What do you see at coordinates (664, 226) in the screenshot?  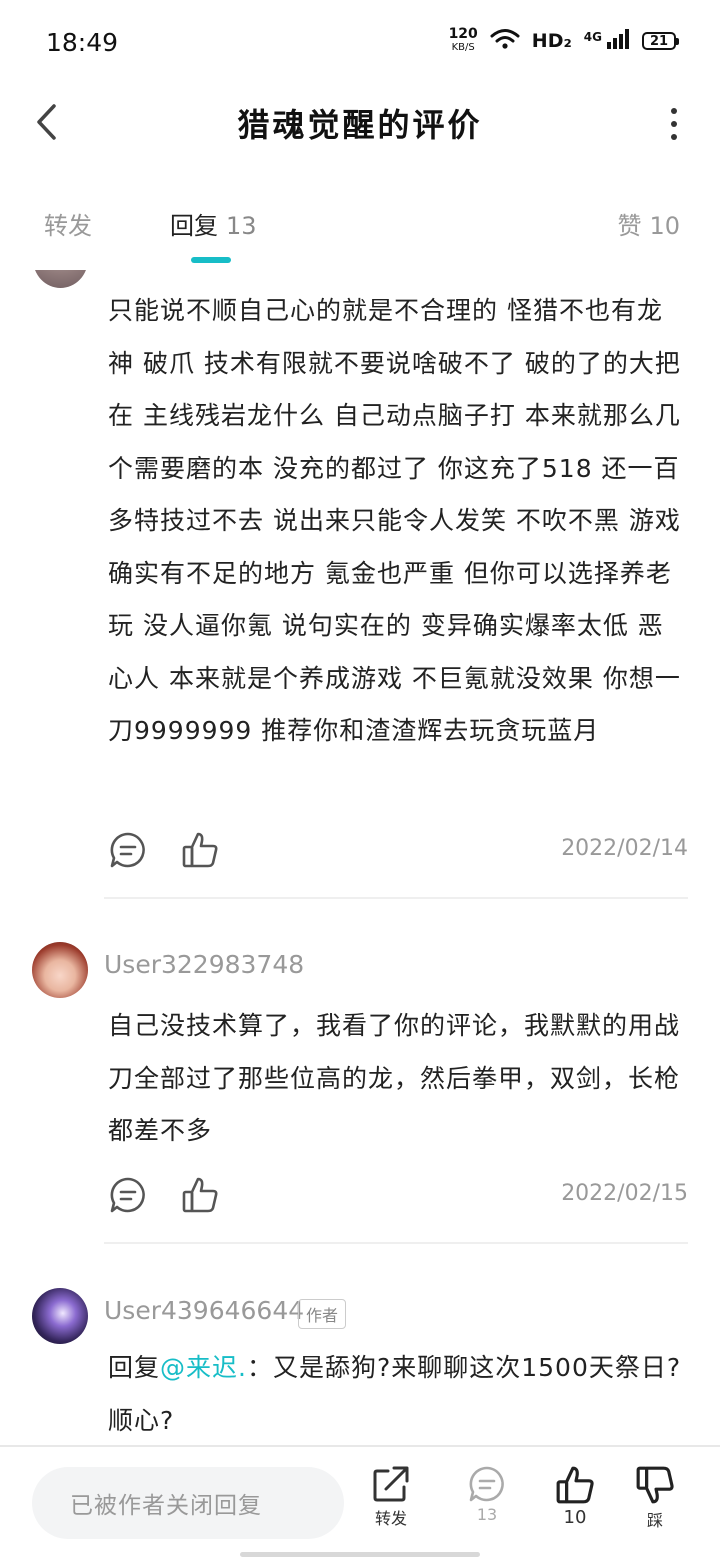 I see `tab-like-count: 10` at bounding box center [664, 226].